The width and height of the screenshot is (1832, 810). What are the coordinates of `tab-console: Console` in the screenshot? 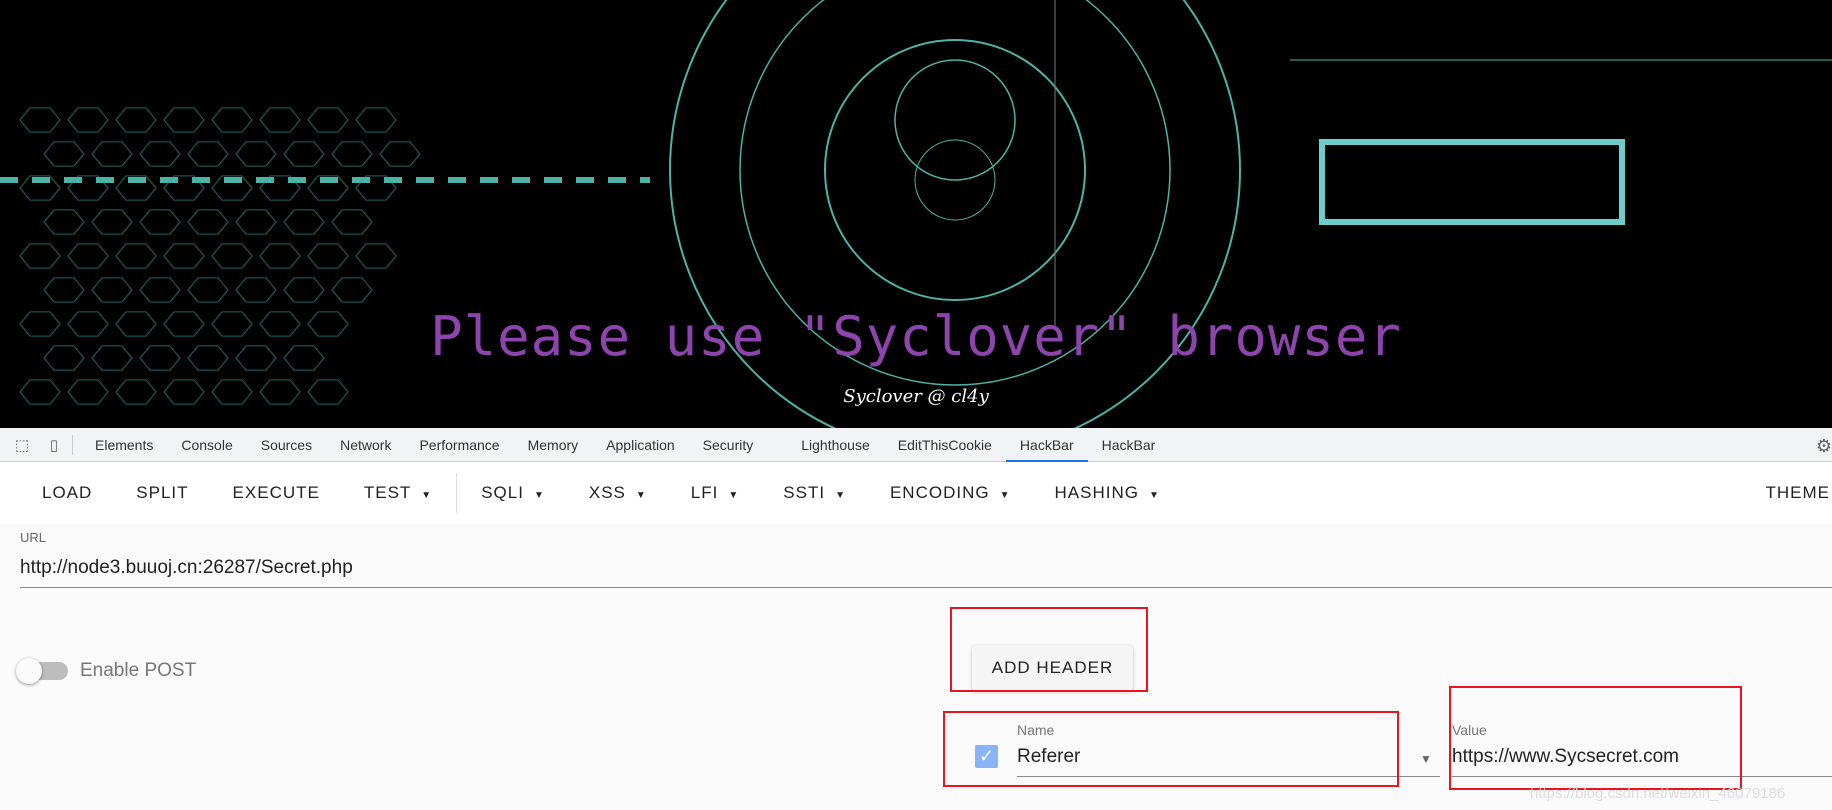 It's located at (206, 445).